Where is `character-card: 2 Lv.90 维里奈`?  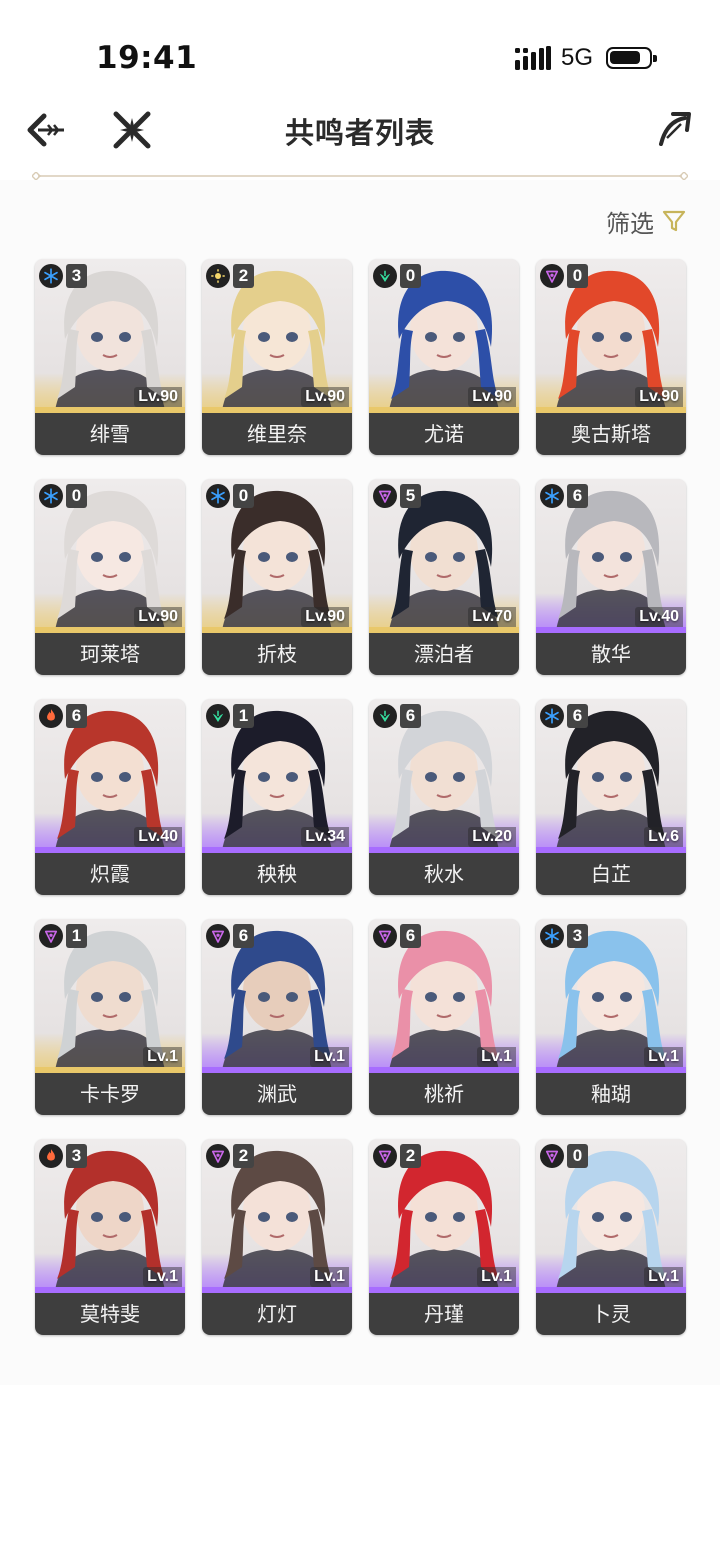 character-card: 2 Lv.90 维里奈 is located at coordinates (277, 357).